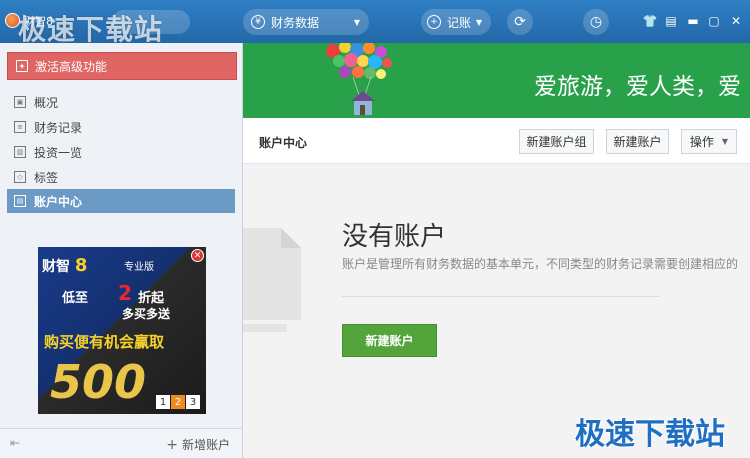 The image size is (750, 458). What do you see at coordinates (693, 21) in the screenshot?
I see `minimize-icon: ▬` at bounding box center [693, 21].